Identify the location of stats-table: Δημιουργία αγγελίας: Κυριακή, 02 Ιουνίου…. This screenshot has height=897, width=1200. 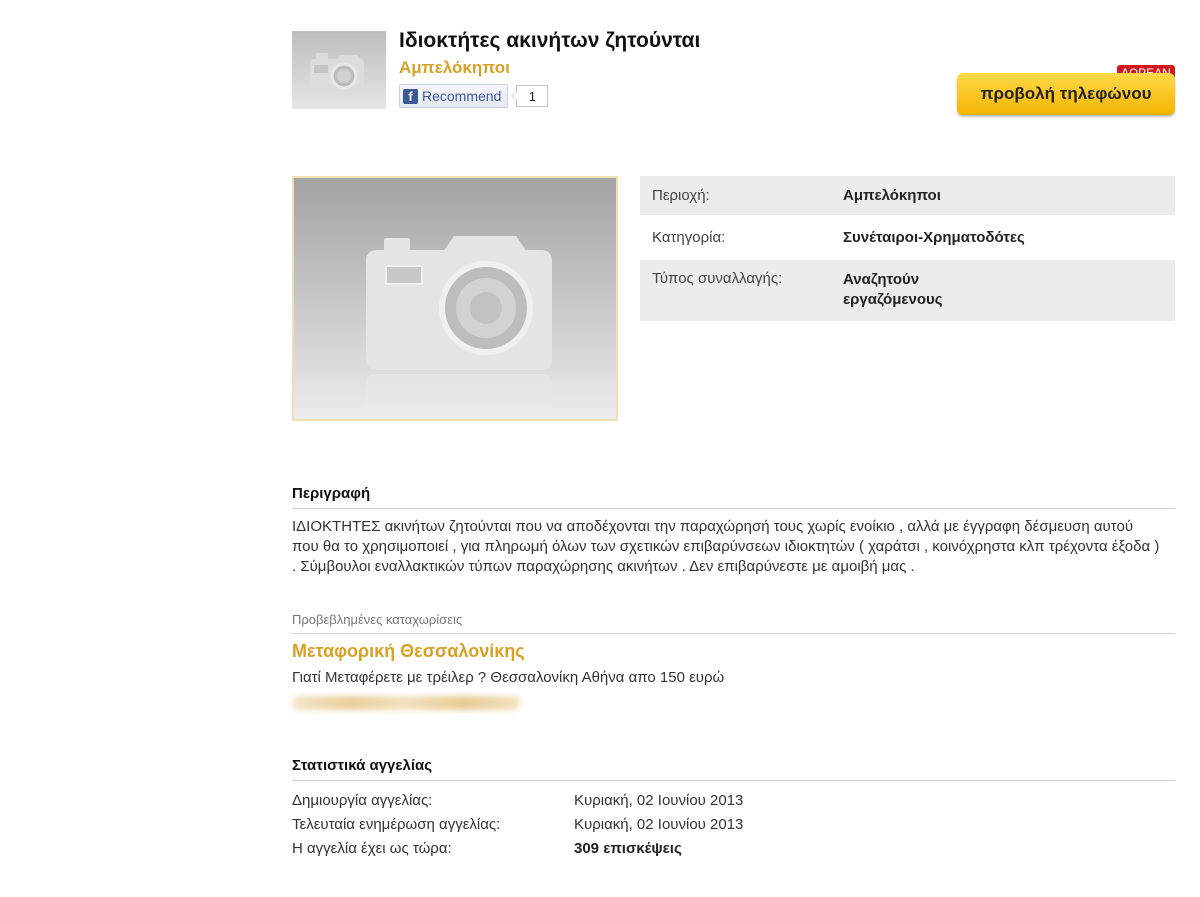
(733, 824).